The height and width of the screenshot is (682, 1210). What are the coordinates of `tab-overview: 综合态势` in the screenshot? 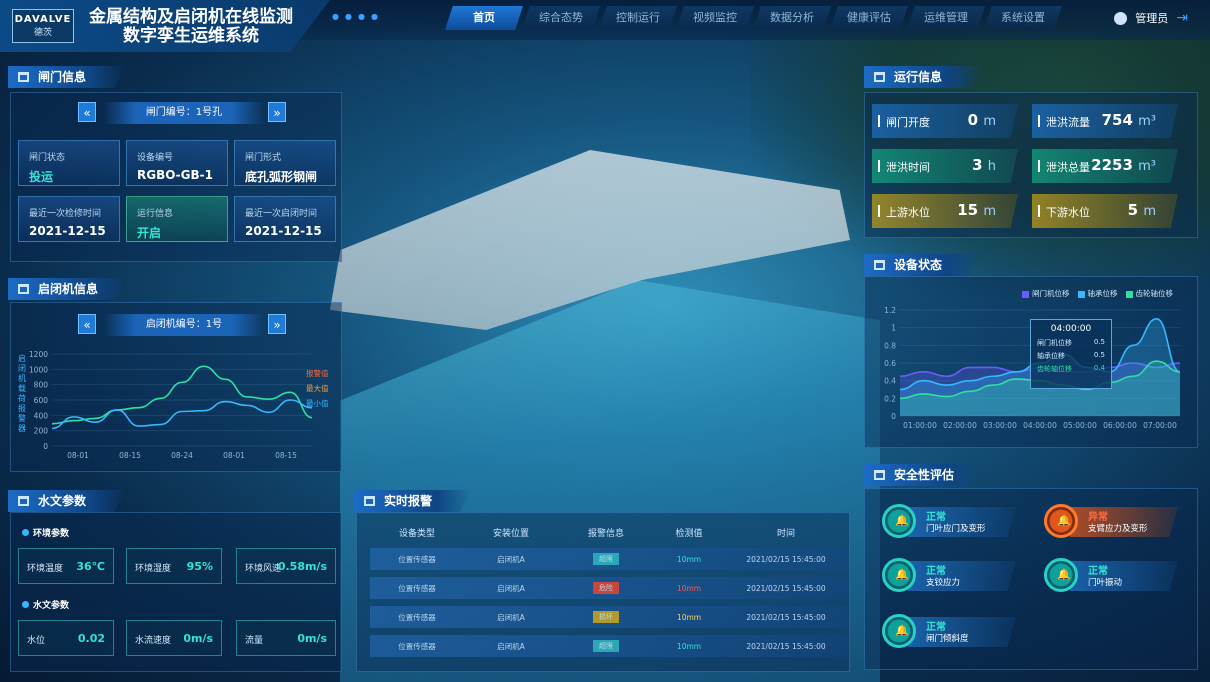 It's located at (561, 18).